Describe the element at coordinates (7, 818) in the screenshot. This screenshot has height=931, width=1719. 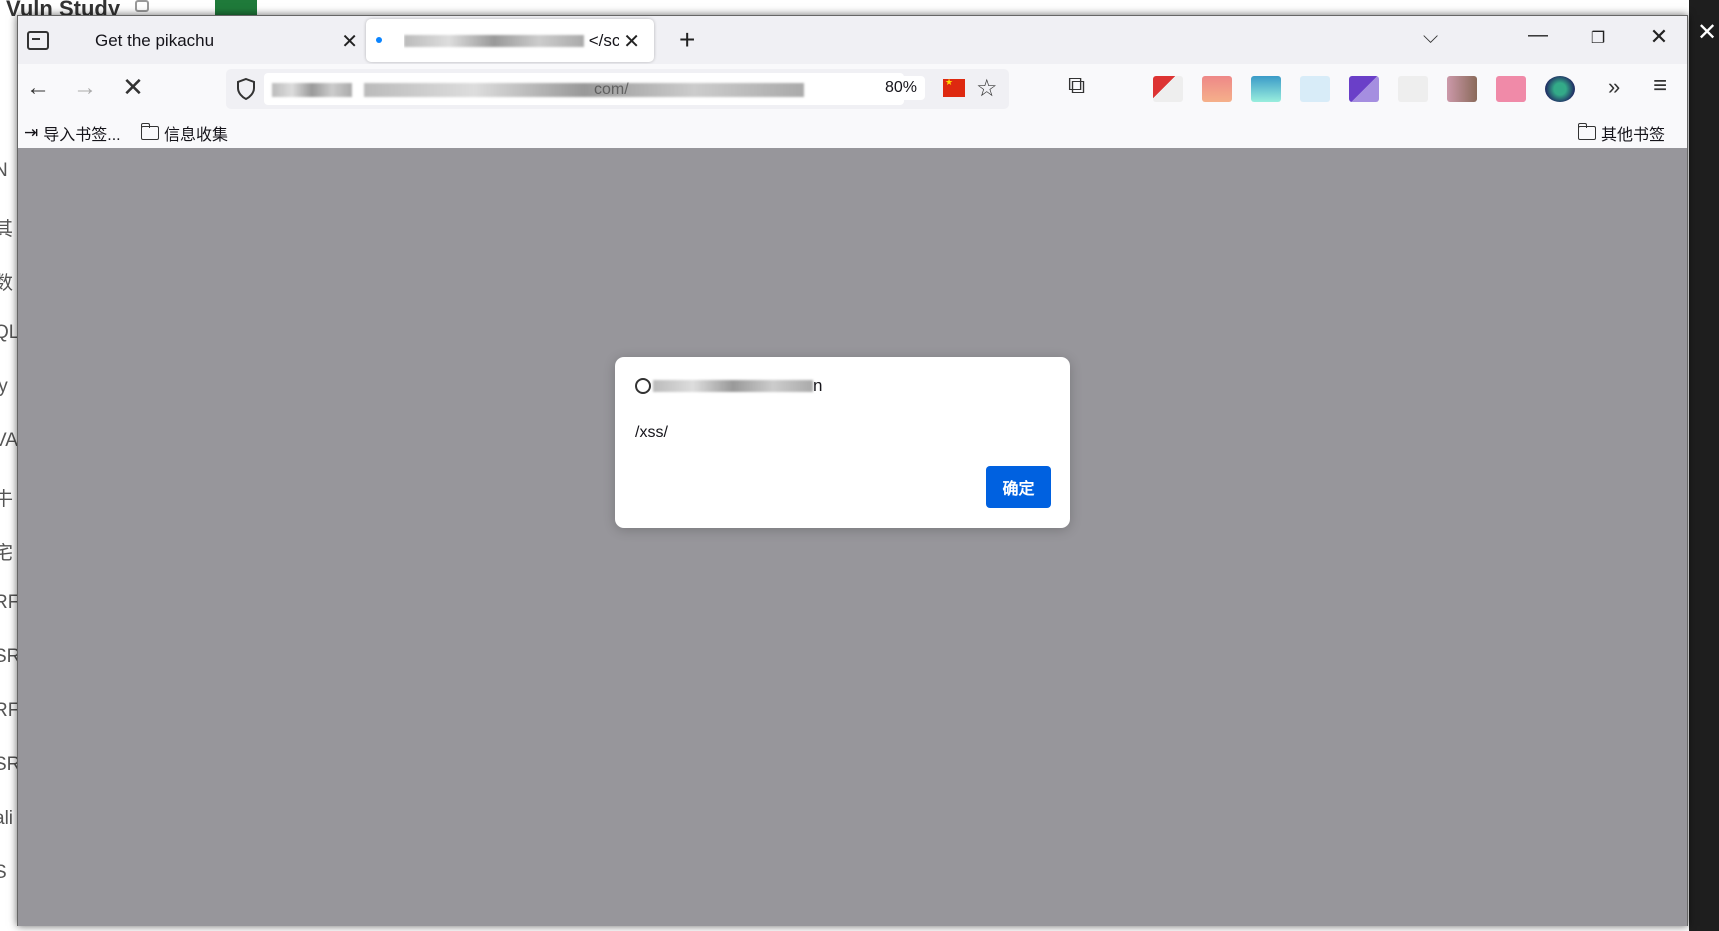
I see `background-sidebar-item: ali` at that location.